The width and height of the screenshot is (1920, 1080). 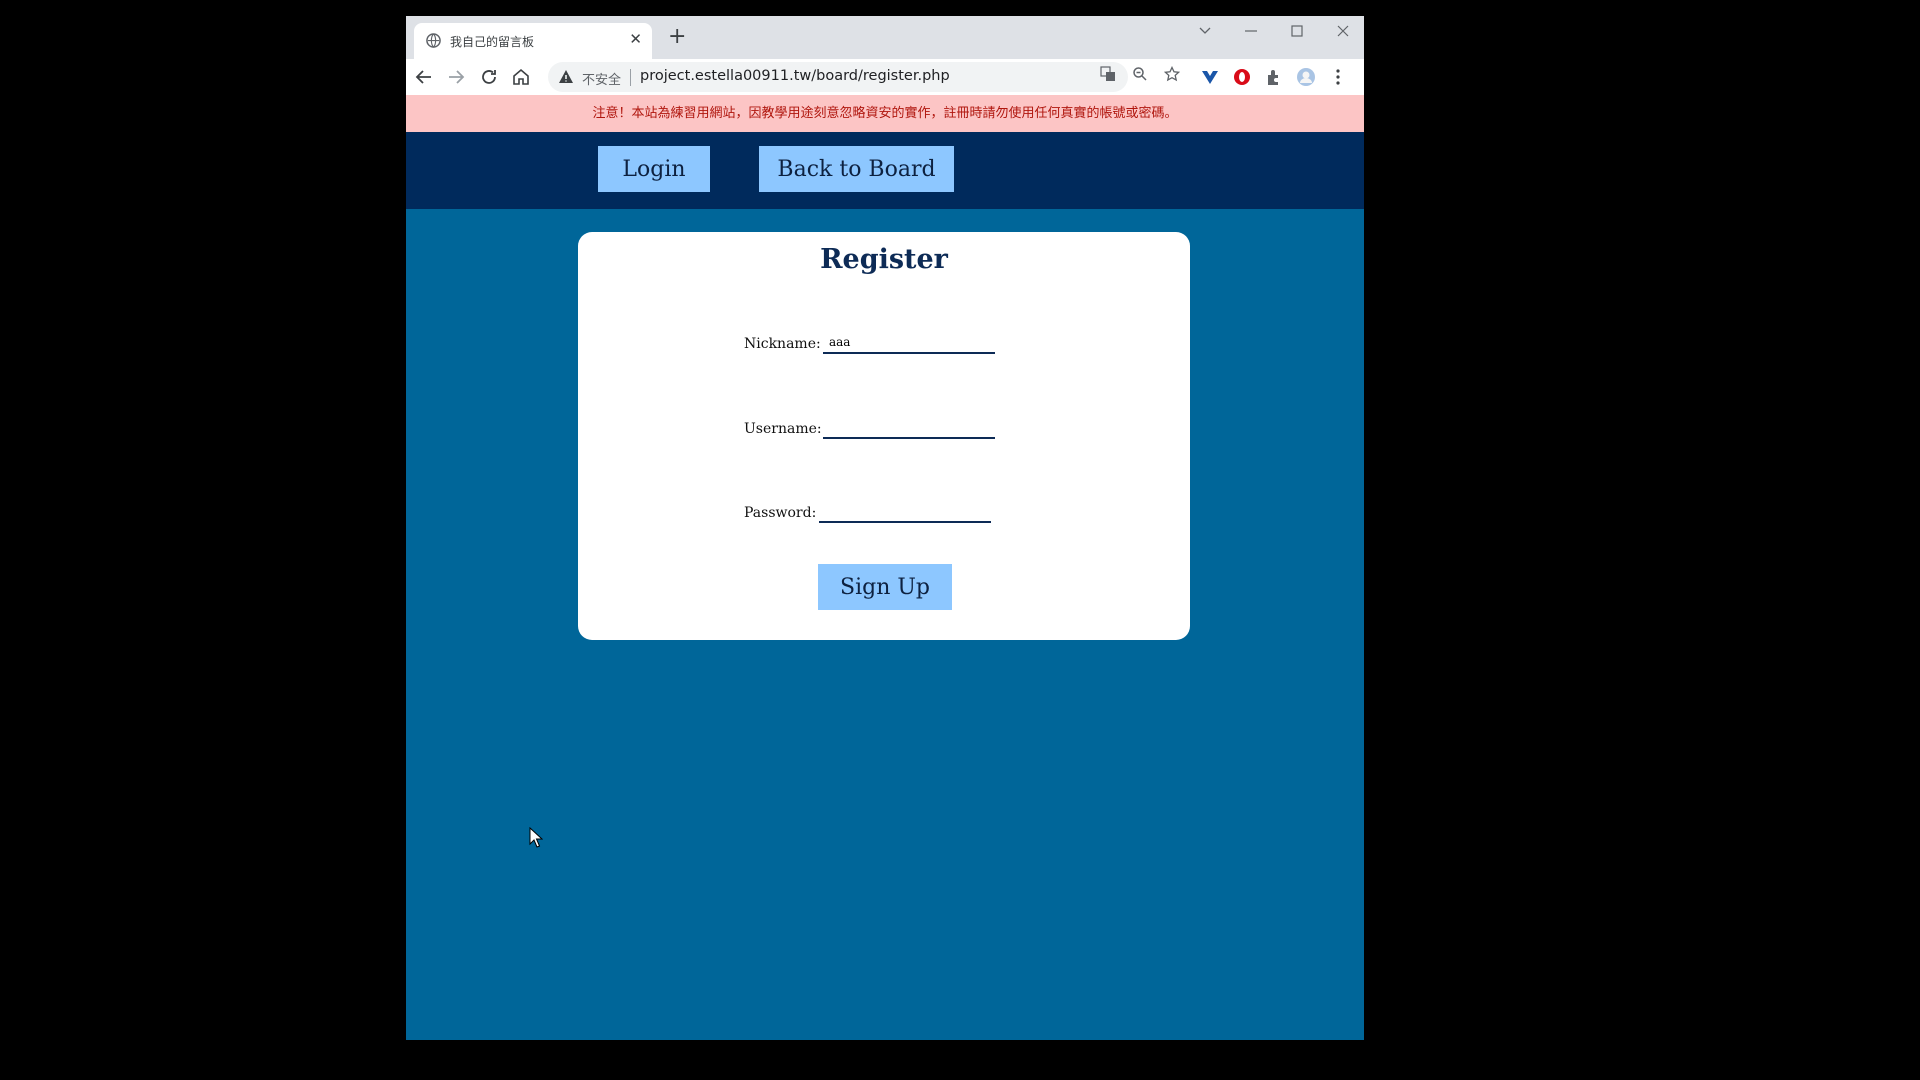 I want to click on username-input, so click(x=909, y=428).